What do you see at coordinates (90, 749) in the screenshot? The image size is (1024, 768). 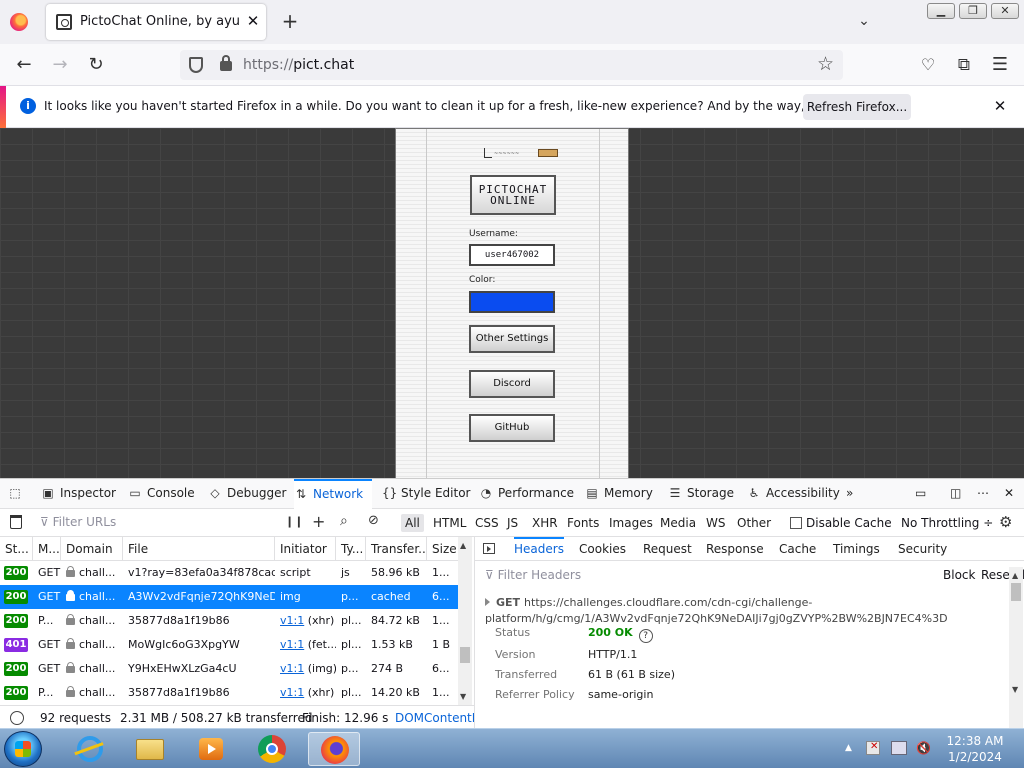 I see `taskbar-internet-explorer` at bounding box center [90, 749].